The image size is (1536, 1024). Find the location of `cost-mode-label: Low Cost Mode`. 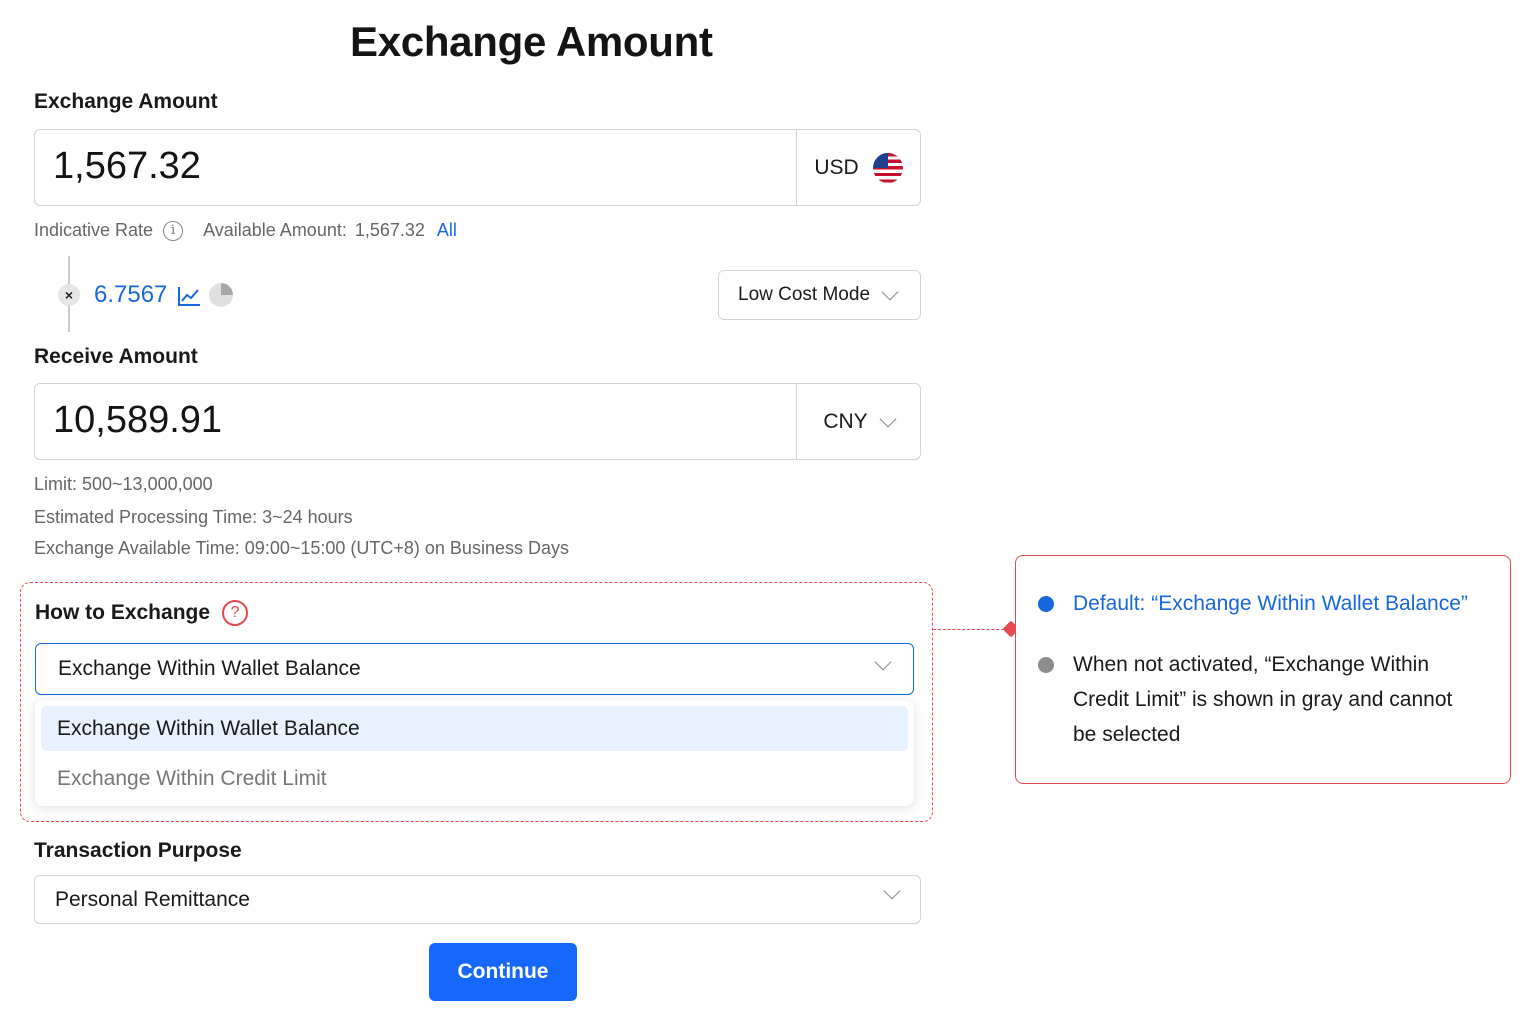

cost-mode-label: Low Cost Mode is located at coordinates (804, 294).